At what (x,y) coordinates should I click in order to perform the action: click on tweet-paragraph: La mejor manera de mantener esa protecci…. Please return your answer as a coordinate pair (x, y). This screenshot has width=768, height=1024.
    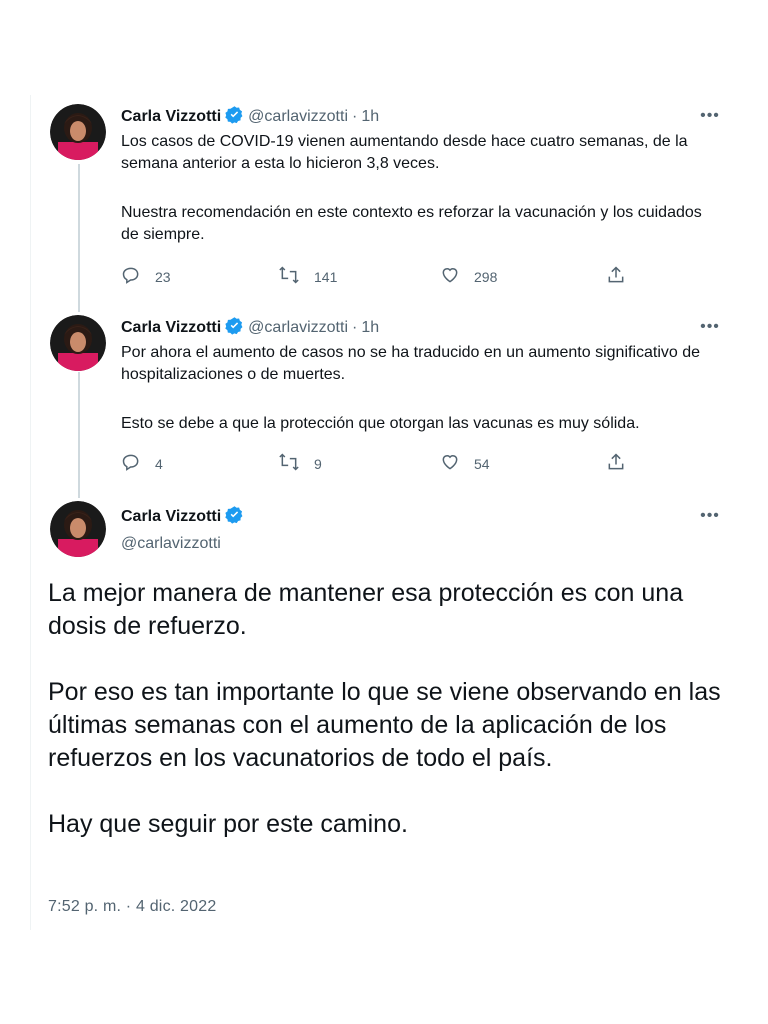
    Looking at the image, I should click on (366, 609).